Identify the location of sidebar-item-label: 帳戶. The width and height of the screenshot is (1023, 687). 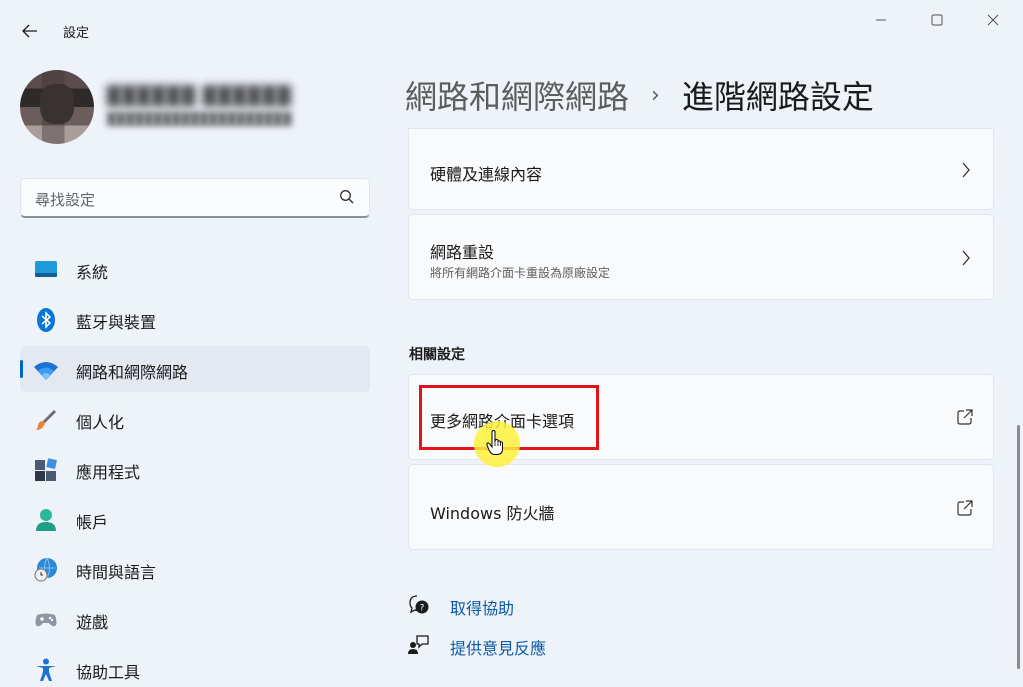
(92, 522).